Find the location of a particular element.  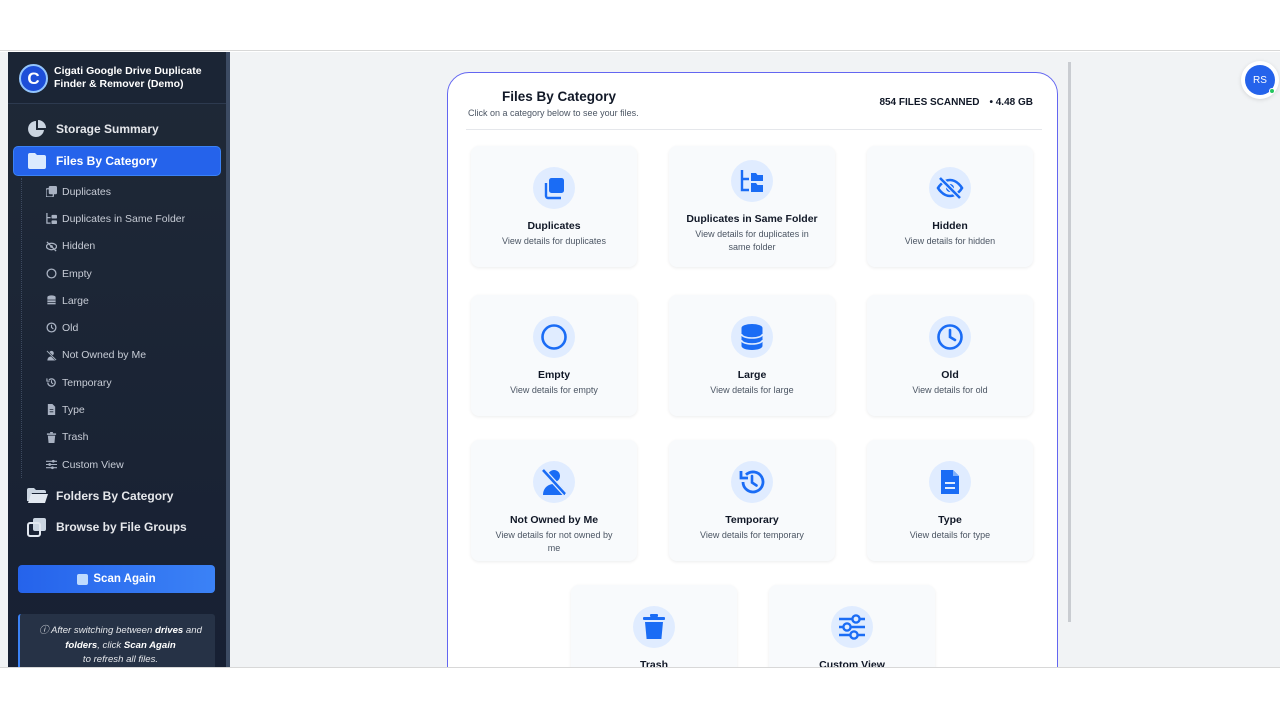

tile-empty: Empty View details for empty is located at coordinates (554, 355).